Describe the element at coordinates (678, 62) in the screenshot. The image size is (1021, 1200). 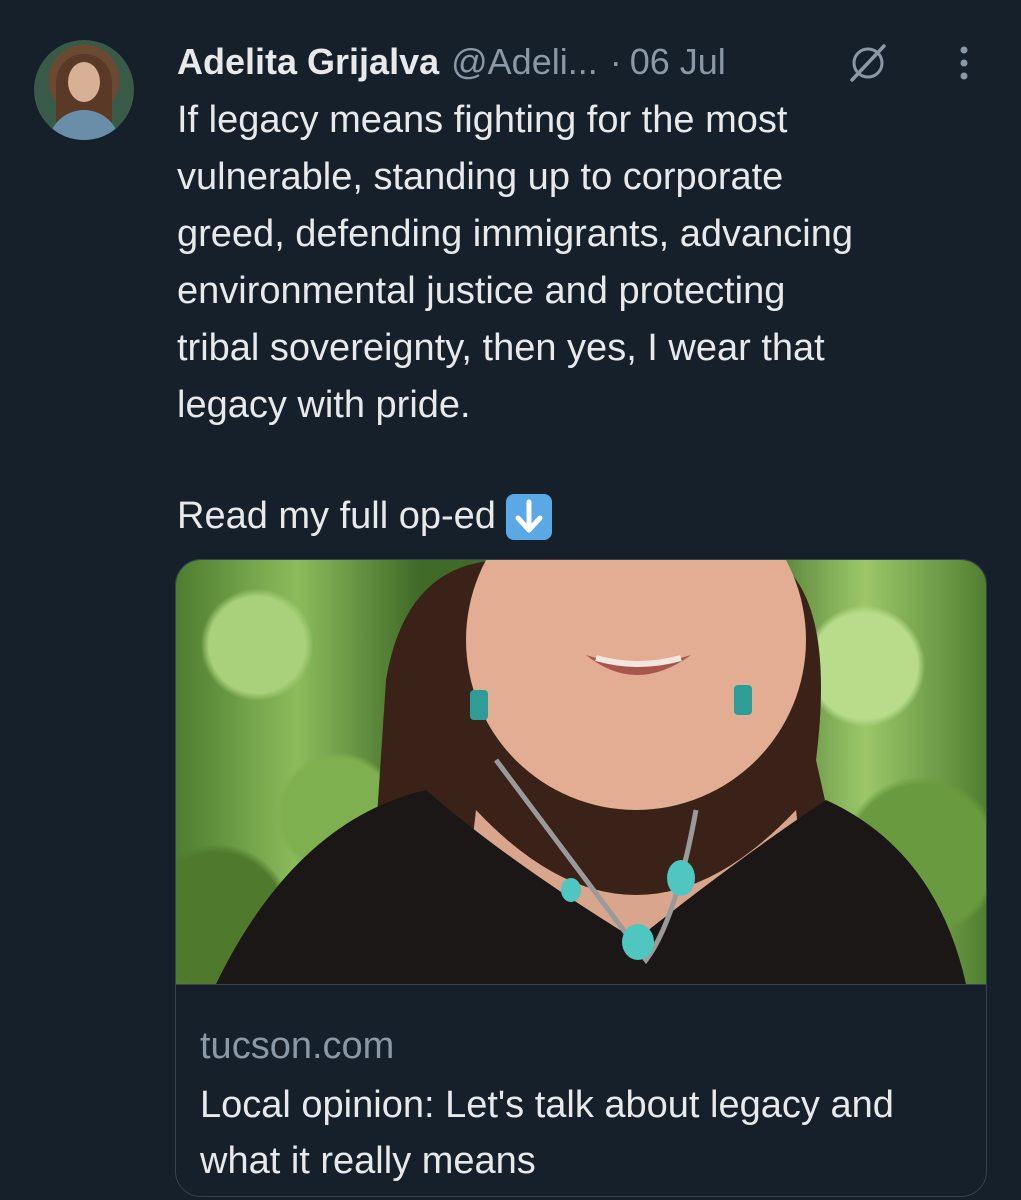
I see `tweet-date: 06 Jul` at that location.